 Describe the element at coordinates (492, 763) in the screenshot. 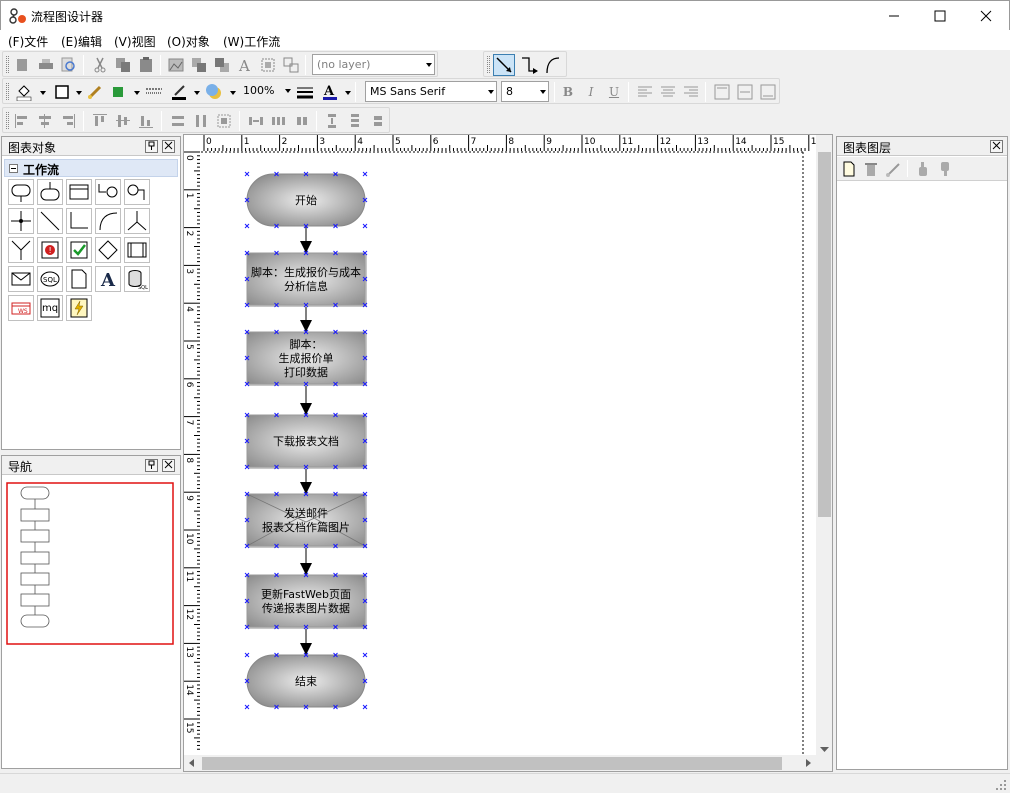

I see `horizontal-scroll-thumb` at that location.